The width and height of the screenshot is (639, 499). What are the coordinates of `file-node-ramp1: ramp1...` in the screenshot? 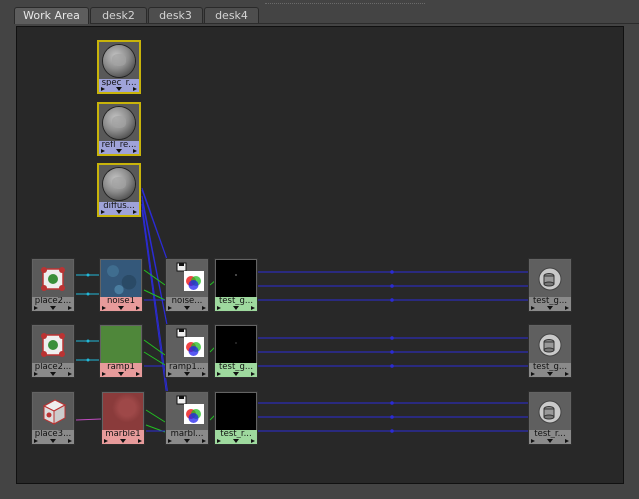 It's located at (187, 351).